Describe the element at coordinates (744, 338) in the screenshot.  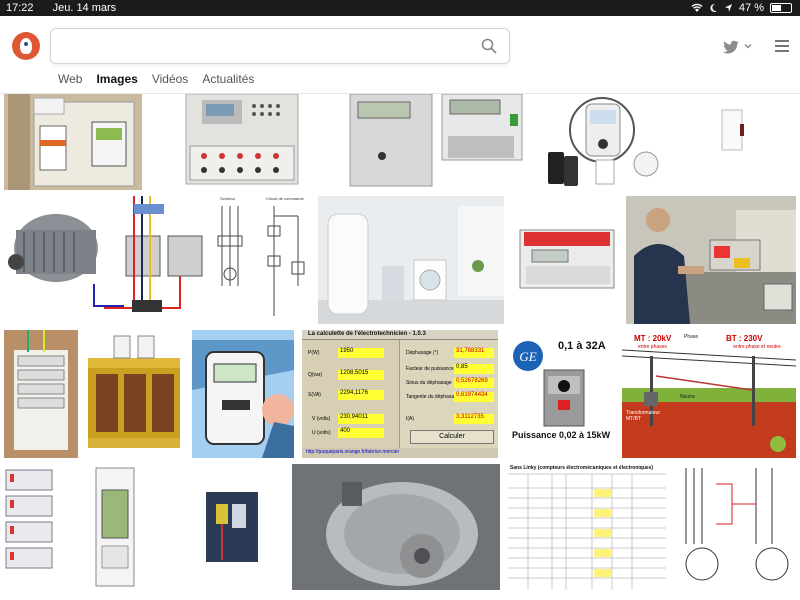
I see `bt-label: BT : 230V` at that location.